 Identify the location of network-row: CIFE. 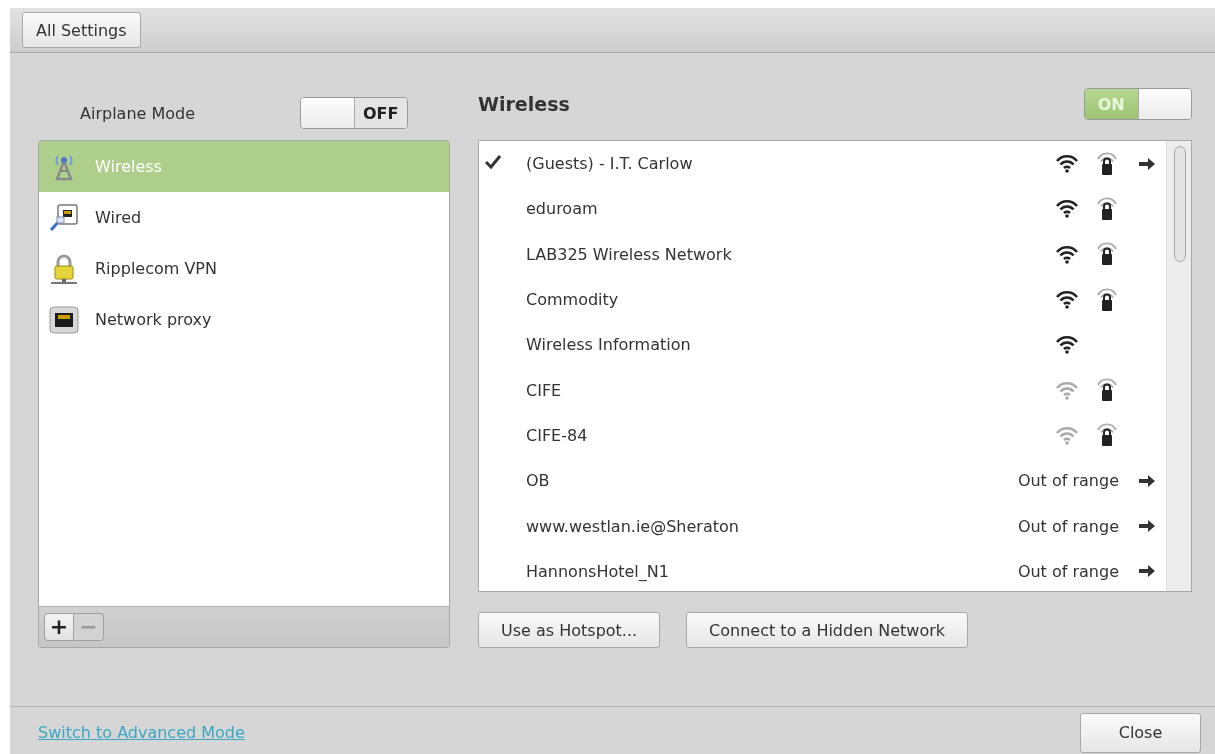
(823, 390).